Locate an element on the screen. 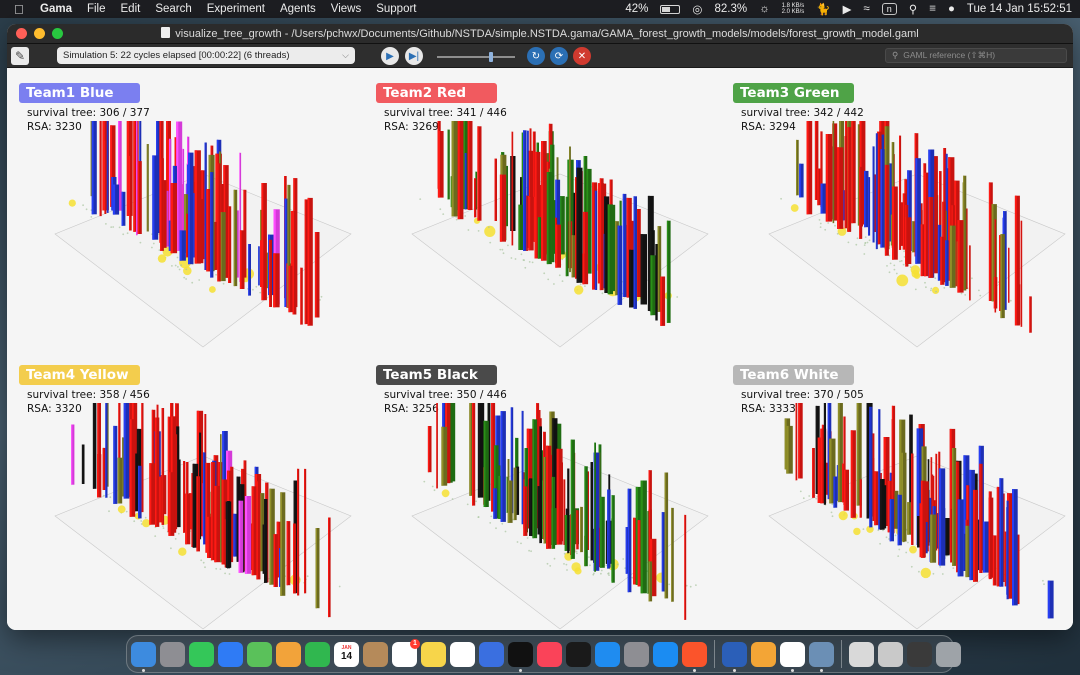 The height and width of the screenshot is (675, 1080). clock: Tue 14 Jan 15:52:51 is located at coordinates (1019, 9).